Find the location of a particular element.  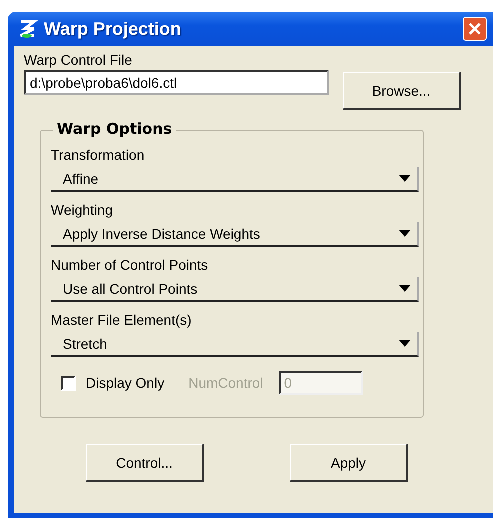

checkbox-label: Display Only is located at coordinates (125, 383).